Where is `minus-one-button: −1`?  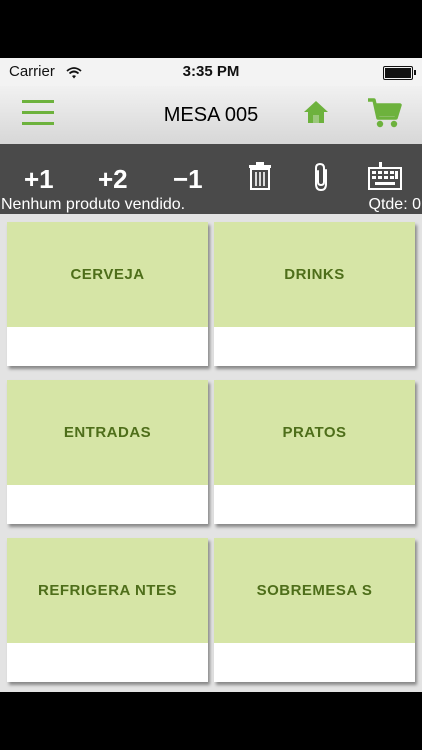
minus-one-button: −1 is located at coordinates (188, 179).